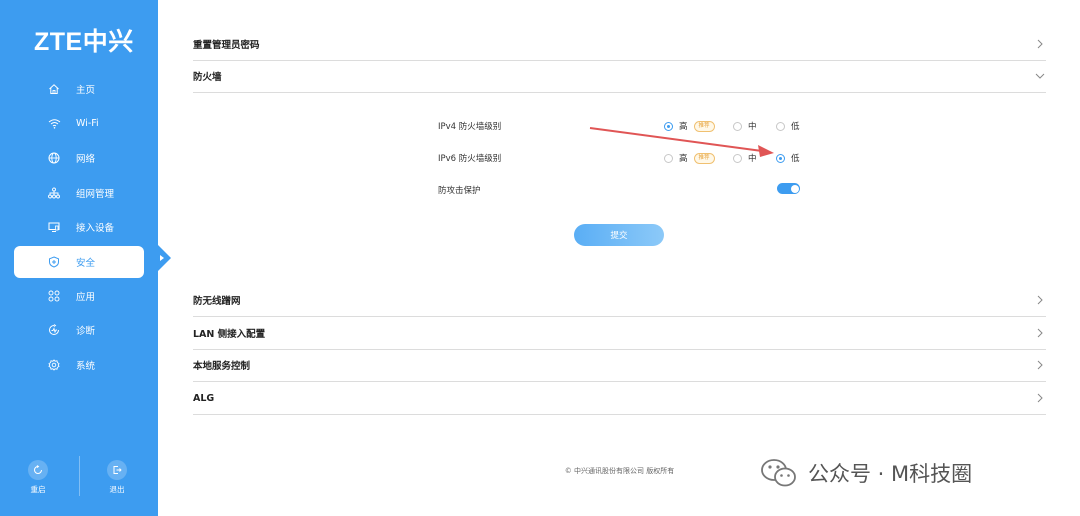 The width and height of the screenshot is (1080, 516). Describe the element at coordinates (38, 470) in the screenshot. I see `restart-icon` at that location.